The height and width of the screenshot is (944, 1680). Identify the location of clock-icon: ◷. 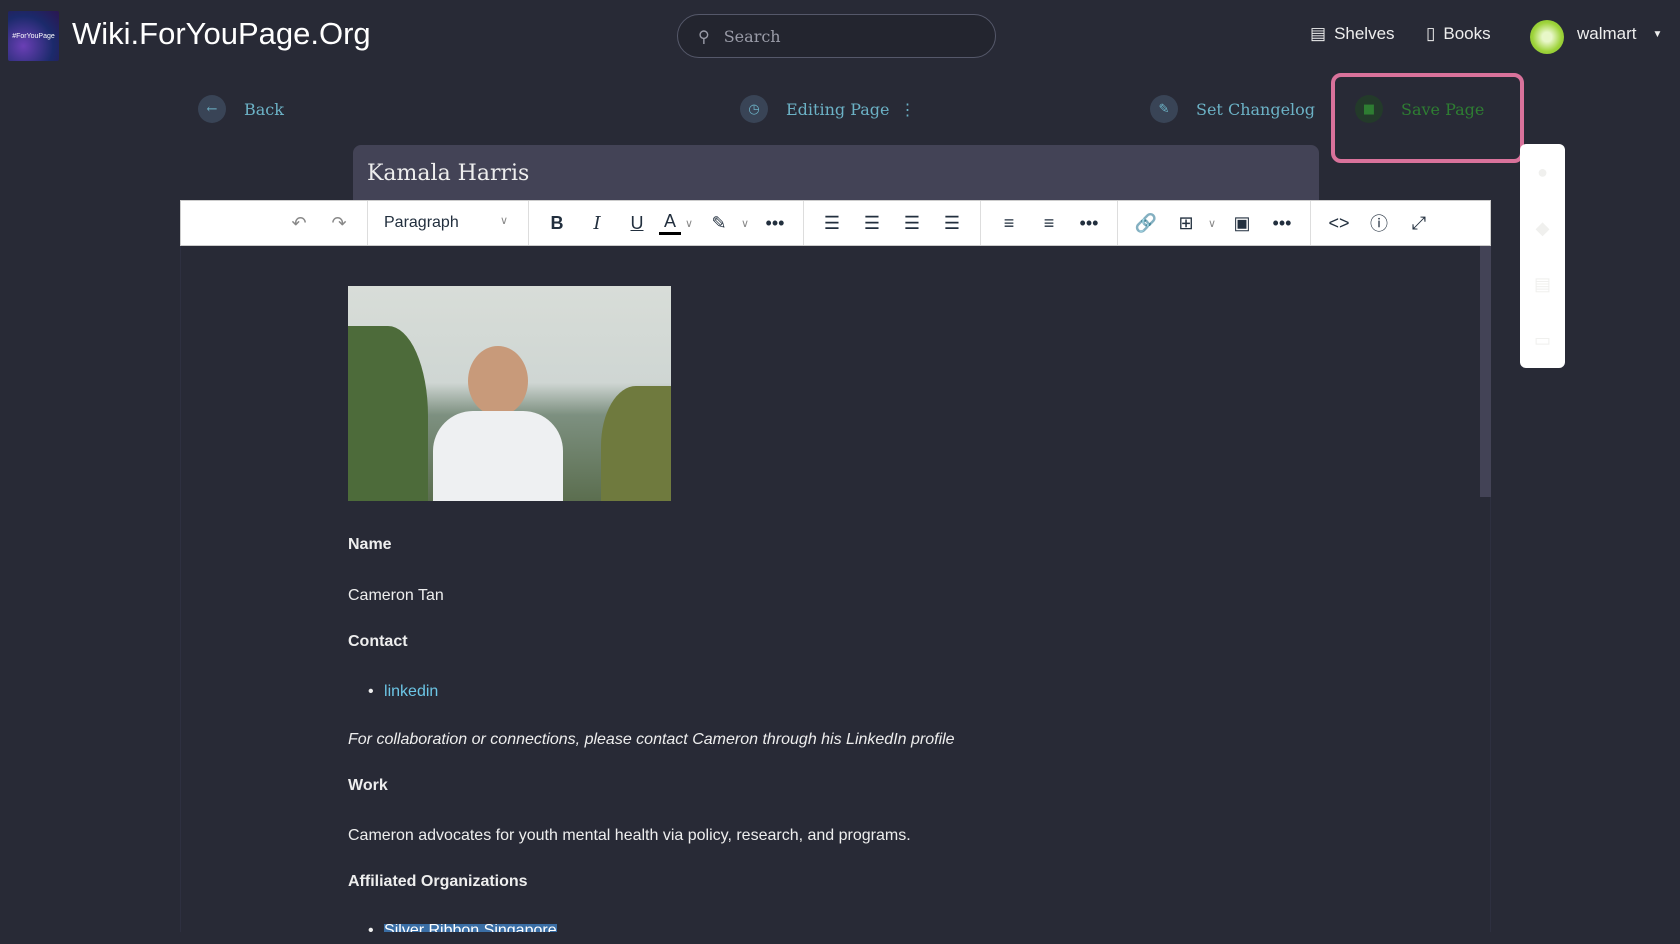
(754, 109).